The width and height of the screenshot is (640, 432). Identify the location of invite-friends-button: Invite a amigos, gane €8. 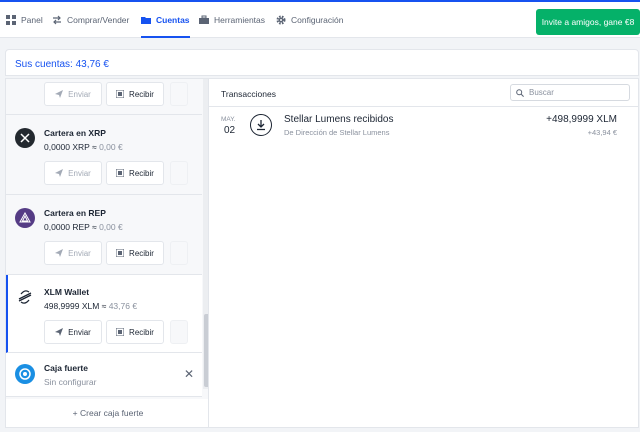
(588, 22).